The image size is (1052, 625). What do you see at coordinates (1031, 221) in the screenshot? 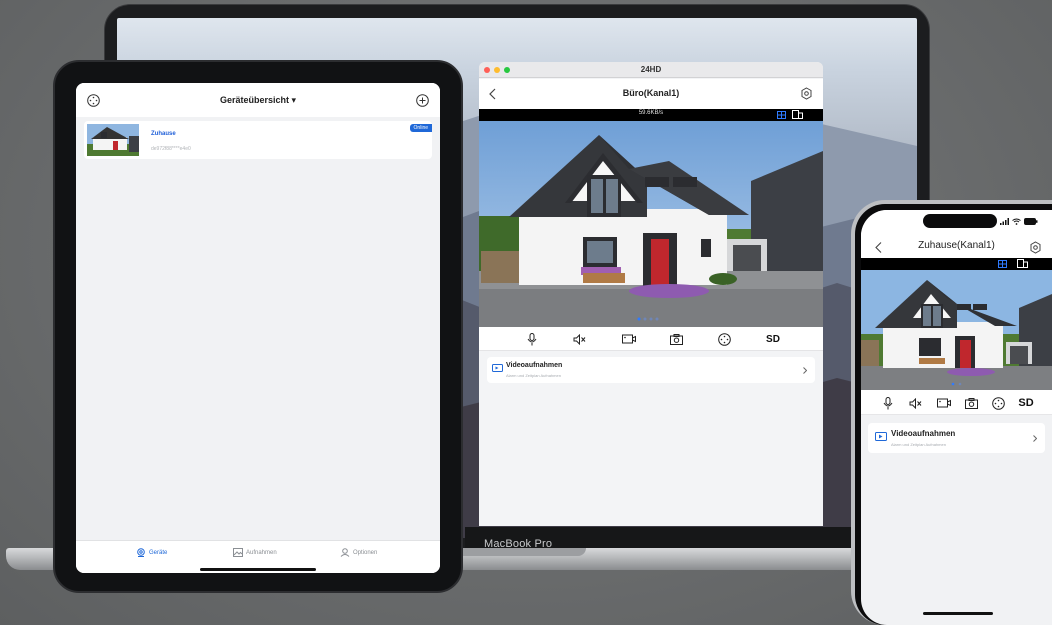
I see `battery-icon` at bounding box center [1031, 221].